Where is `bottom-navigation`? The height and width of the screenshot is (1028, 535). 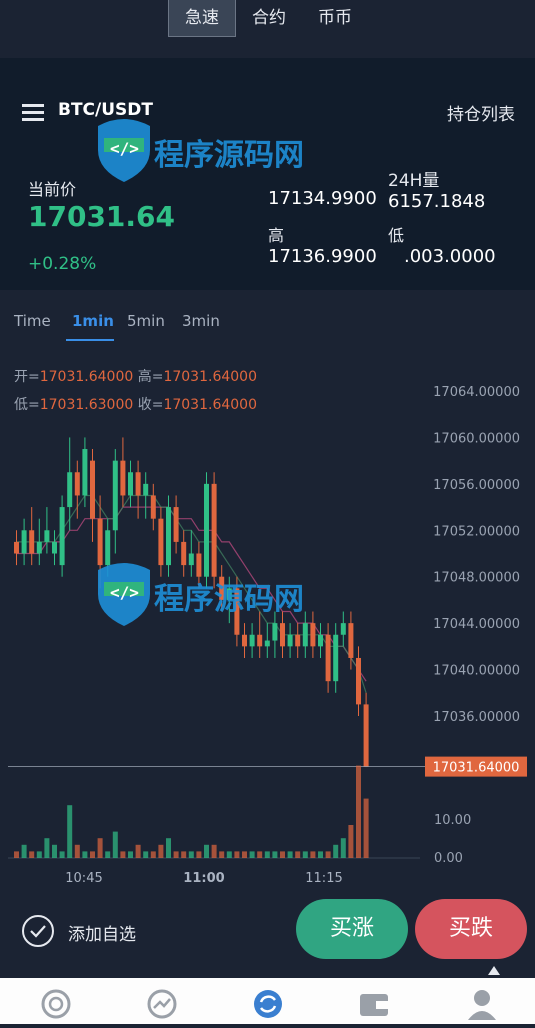
bottom-navigation is located at coordinates (267, 1001).